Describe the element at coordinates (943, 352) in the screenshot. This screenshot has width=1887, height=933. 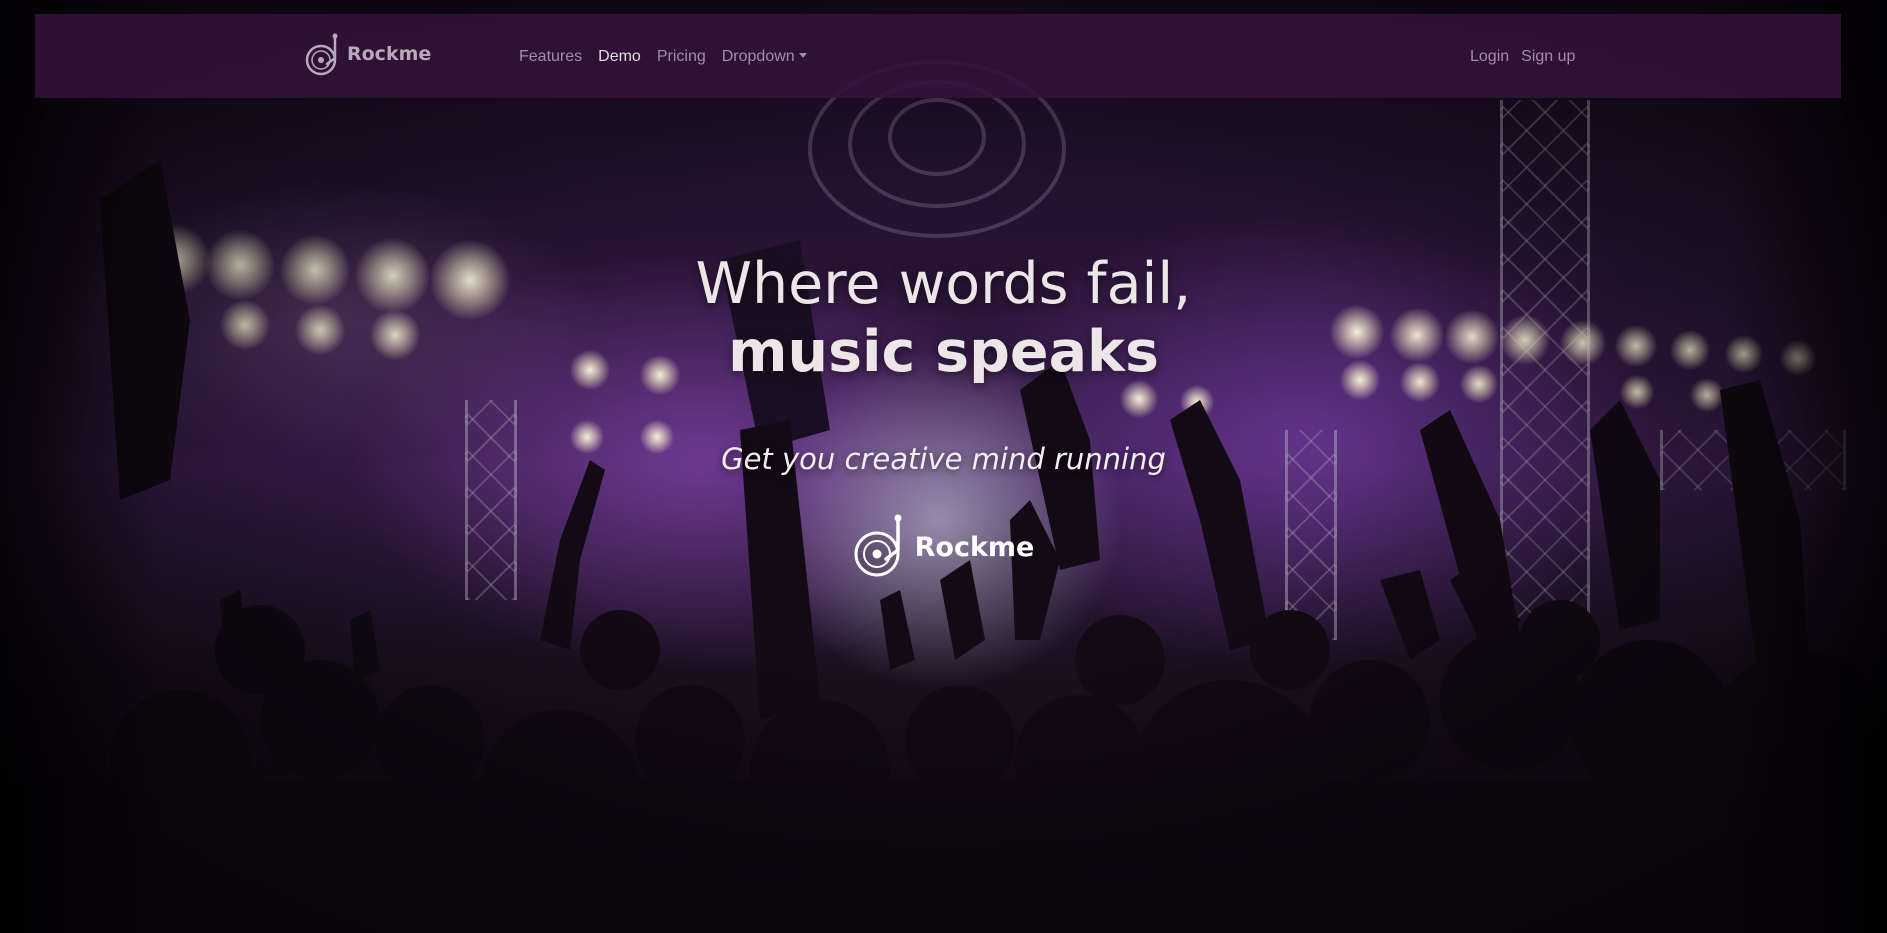
I see `hero-title-line2: music speaks` at that location.